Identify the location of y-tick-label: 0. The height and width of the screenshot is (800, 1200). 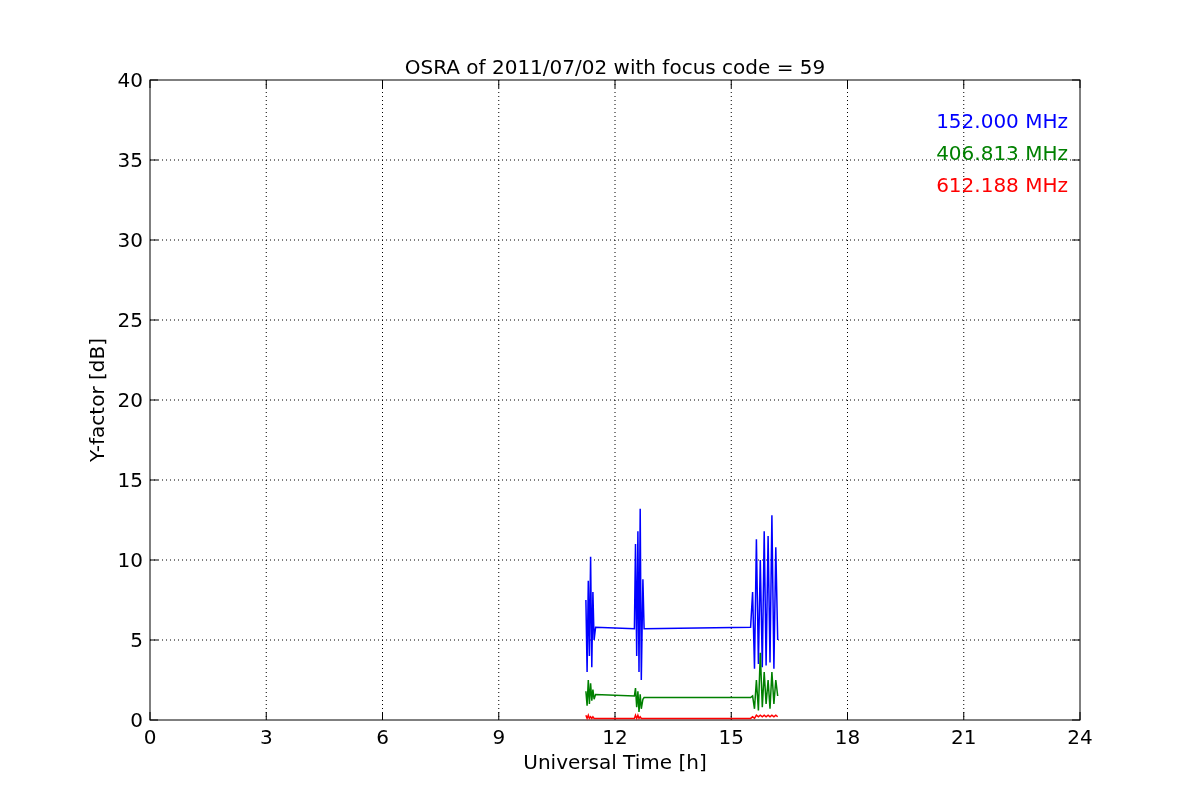
(136, 720).